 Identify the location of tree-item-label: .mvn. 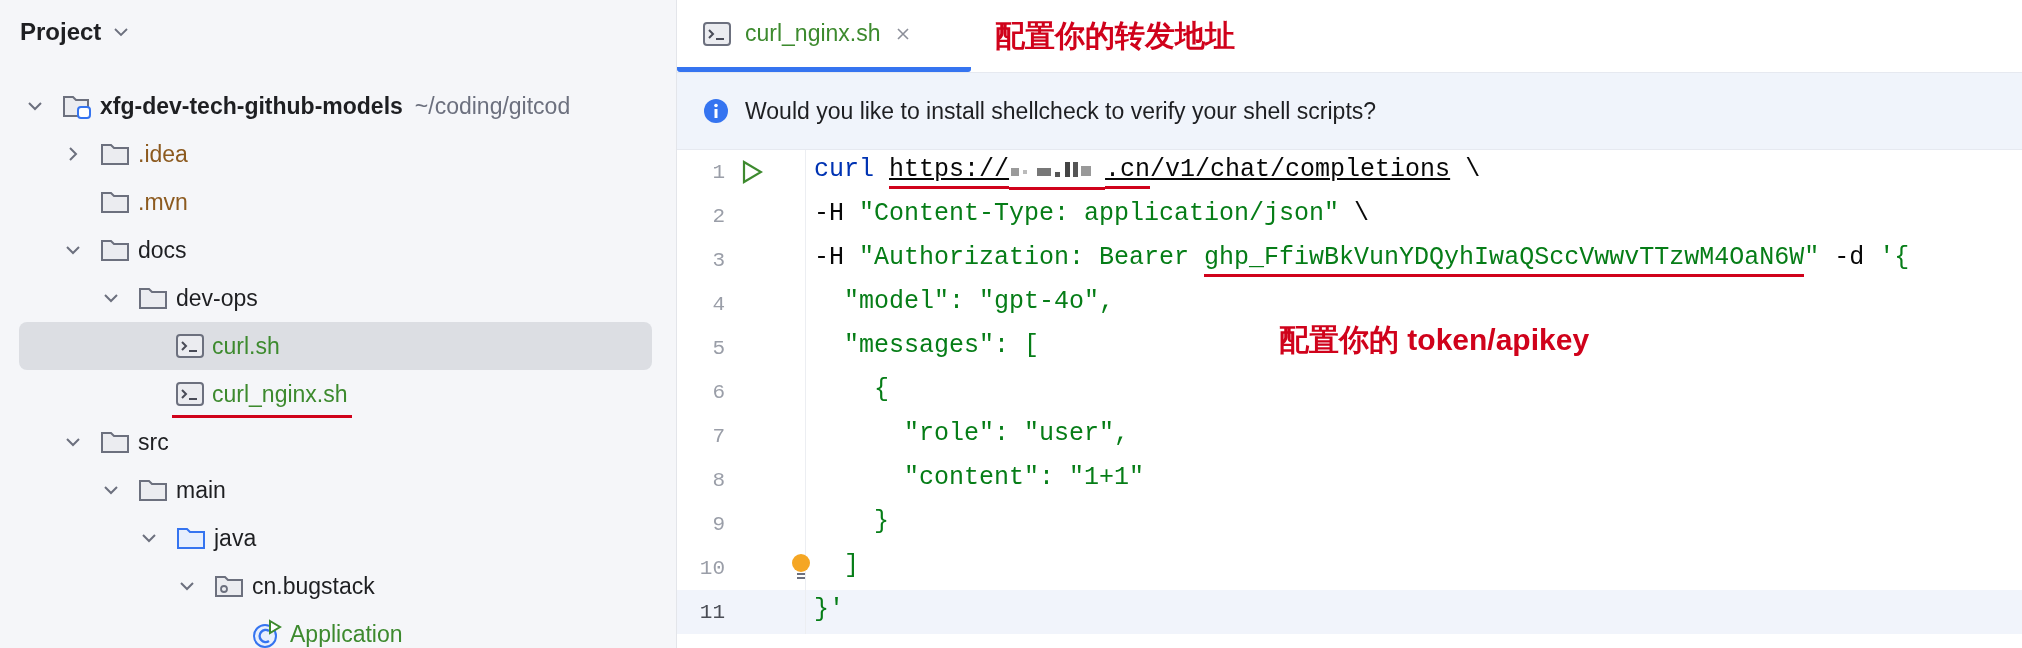
(163, 202).